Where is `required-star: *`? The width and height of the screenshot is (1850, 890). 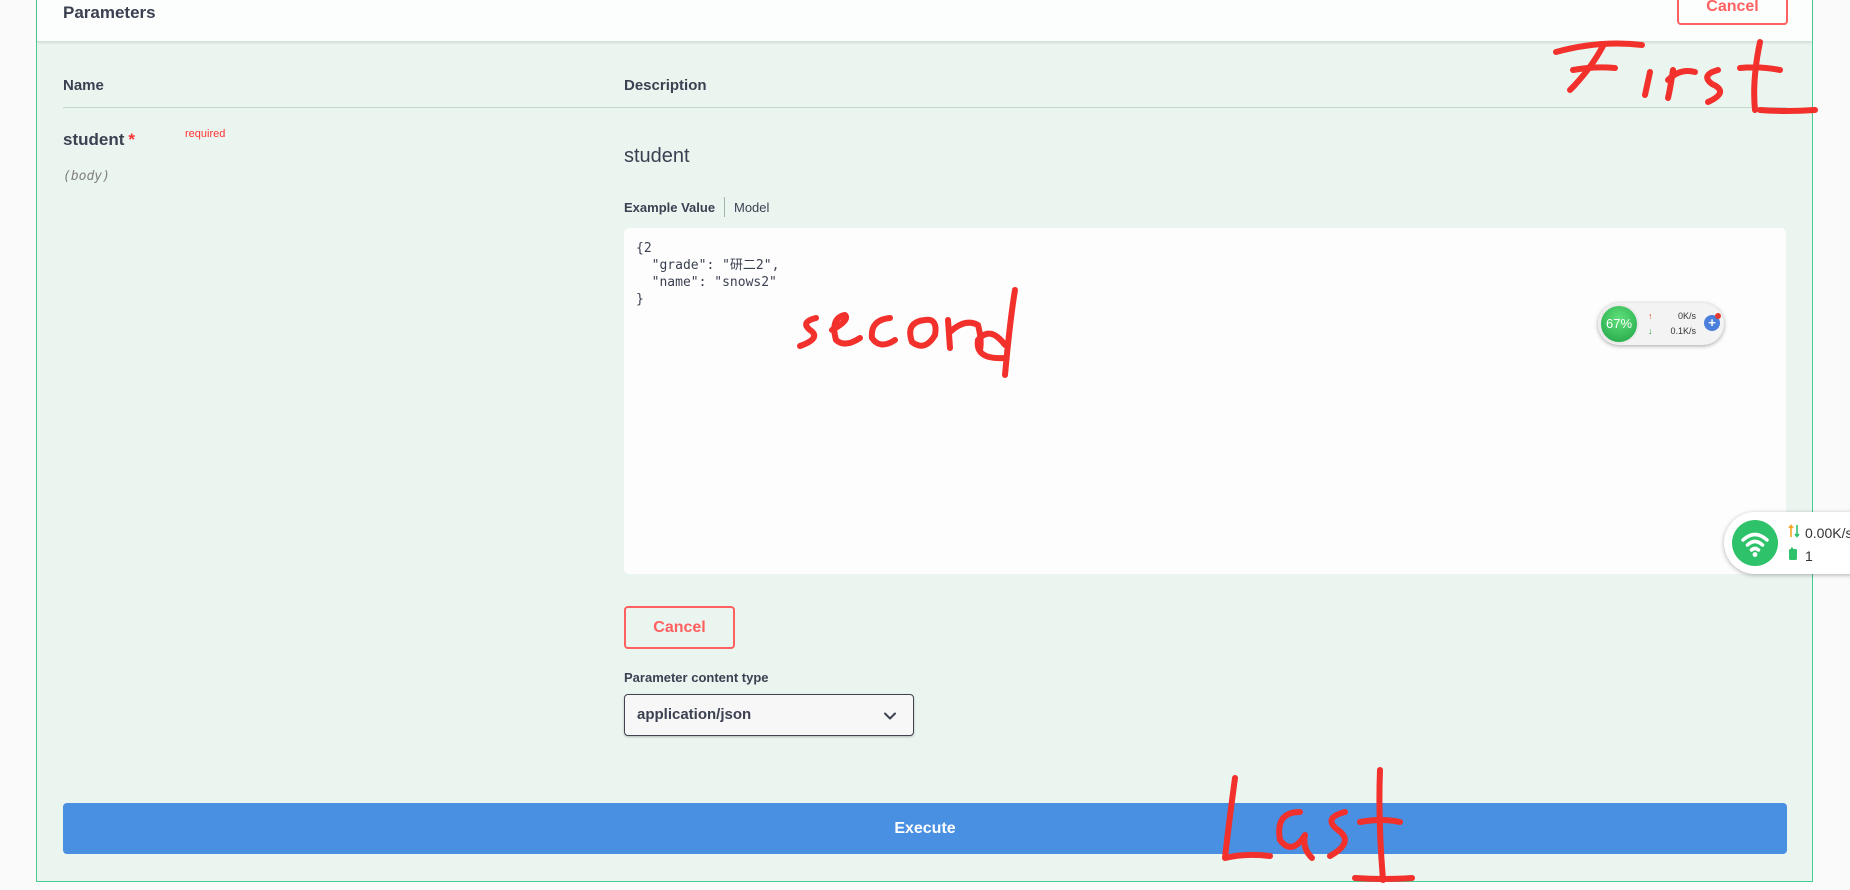
required-star: * is located at coordinates (132, 139).